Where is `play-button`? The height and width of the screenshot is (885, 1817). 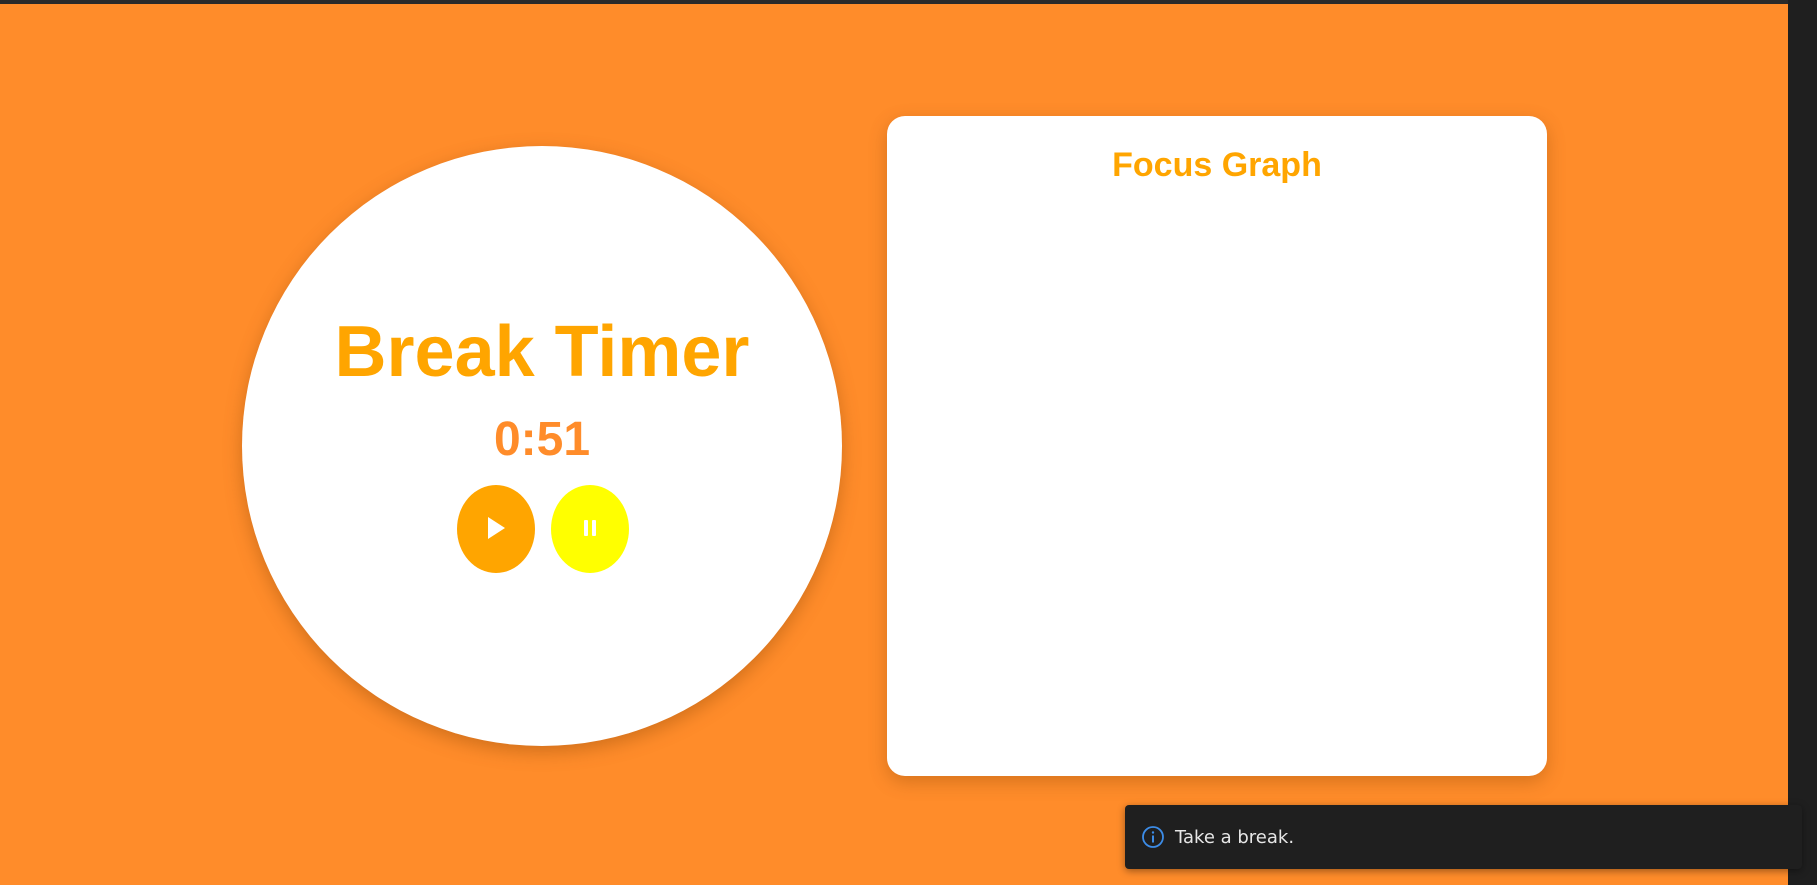 play-button is located at coordinates (496, 529).